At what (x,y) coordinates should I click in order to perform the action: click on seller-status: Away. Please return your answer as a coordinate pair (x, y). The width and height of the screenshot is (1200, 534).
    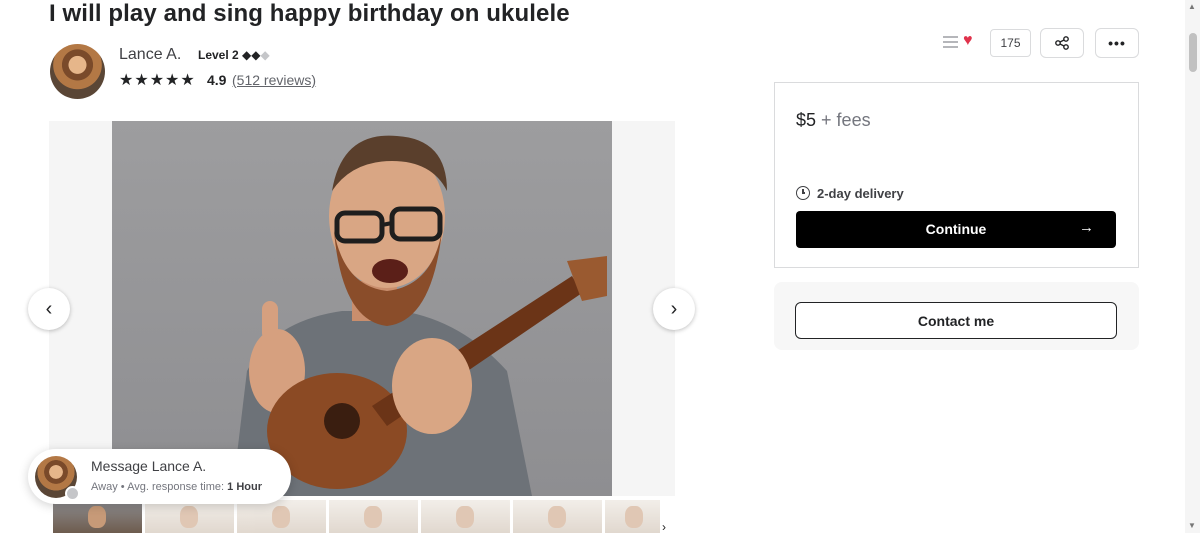
    Looking at the image, I should click on (104, 487).